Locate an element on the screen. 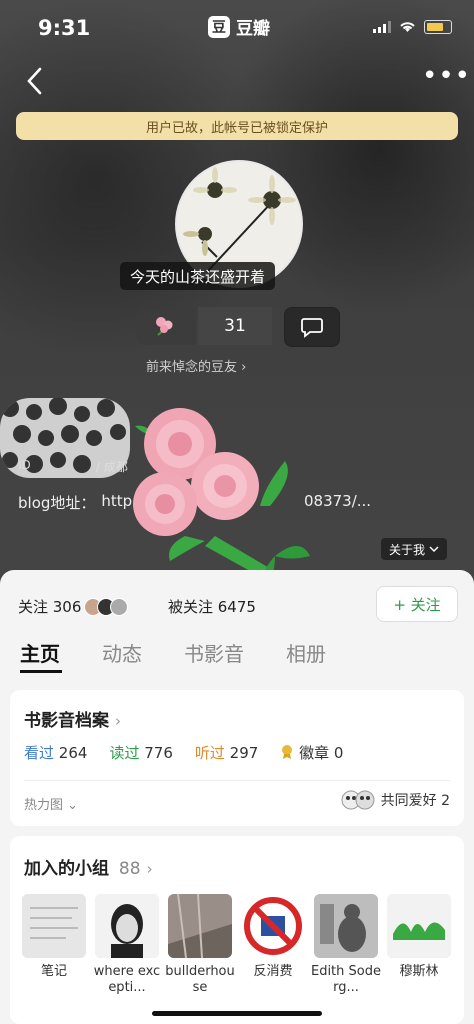 This screenshot has width=474, height=1024. medal-icon is located at coordinates (287, 752).